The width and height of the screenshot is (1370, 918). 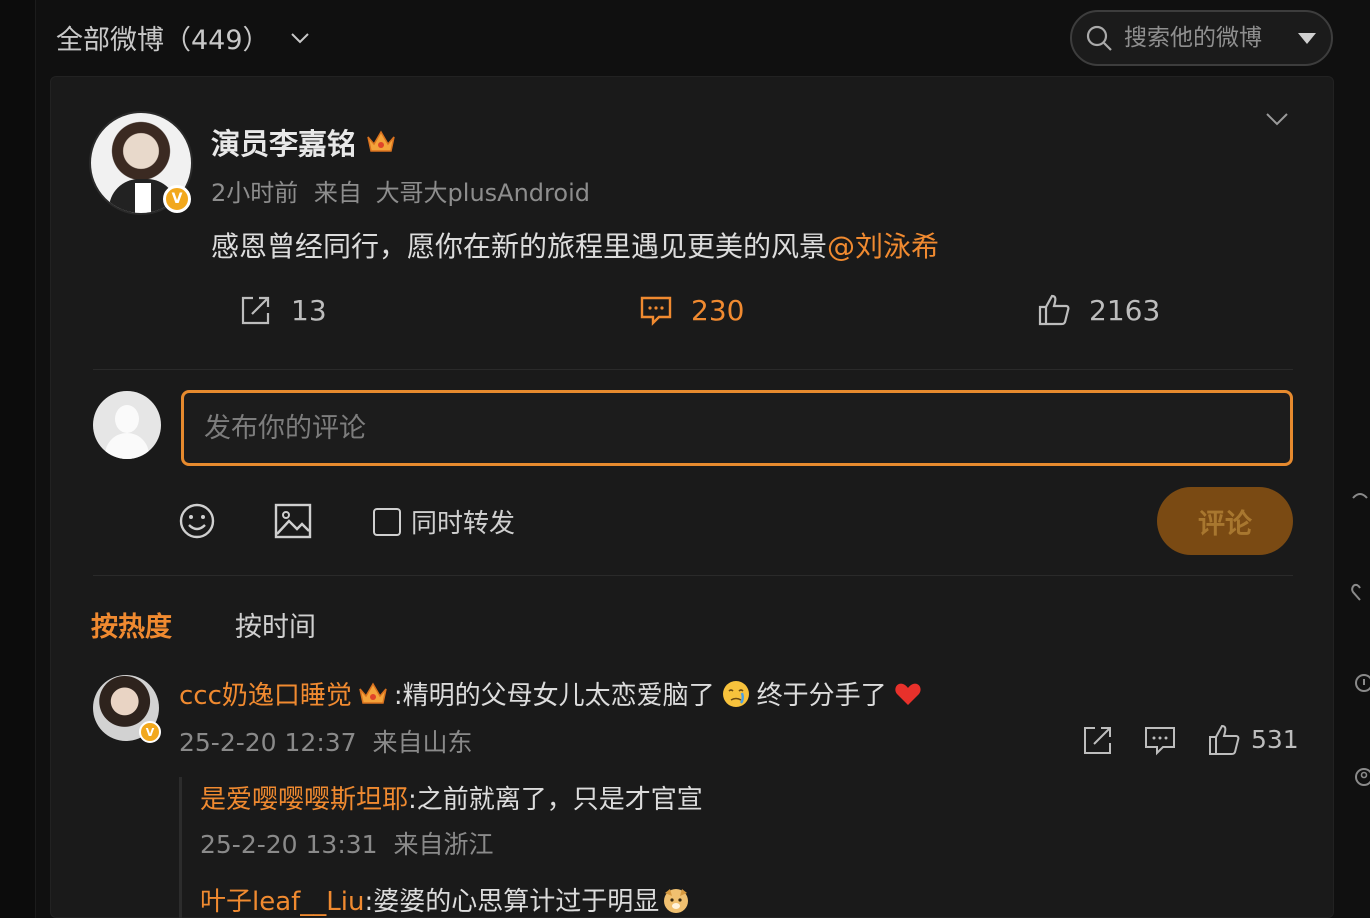 I want to click on dog-face-icon, so click(x=676, y=900).